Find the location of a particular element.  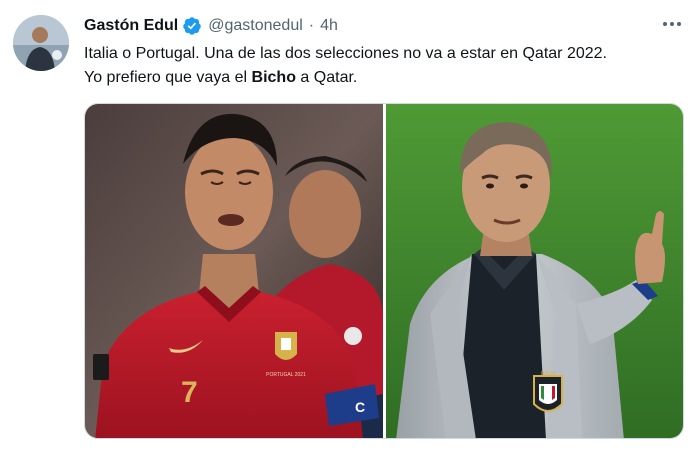

jersey-number: 7 is located at coordinates (189, 392).